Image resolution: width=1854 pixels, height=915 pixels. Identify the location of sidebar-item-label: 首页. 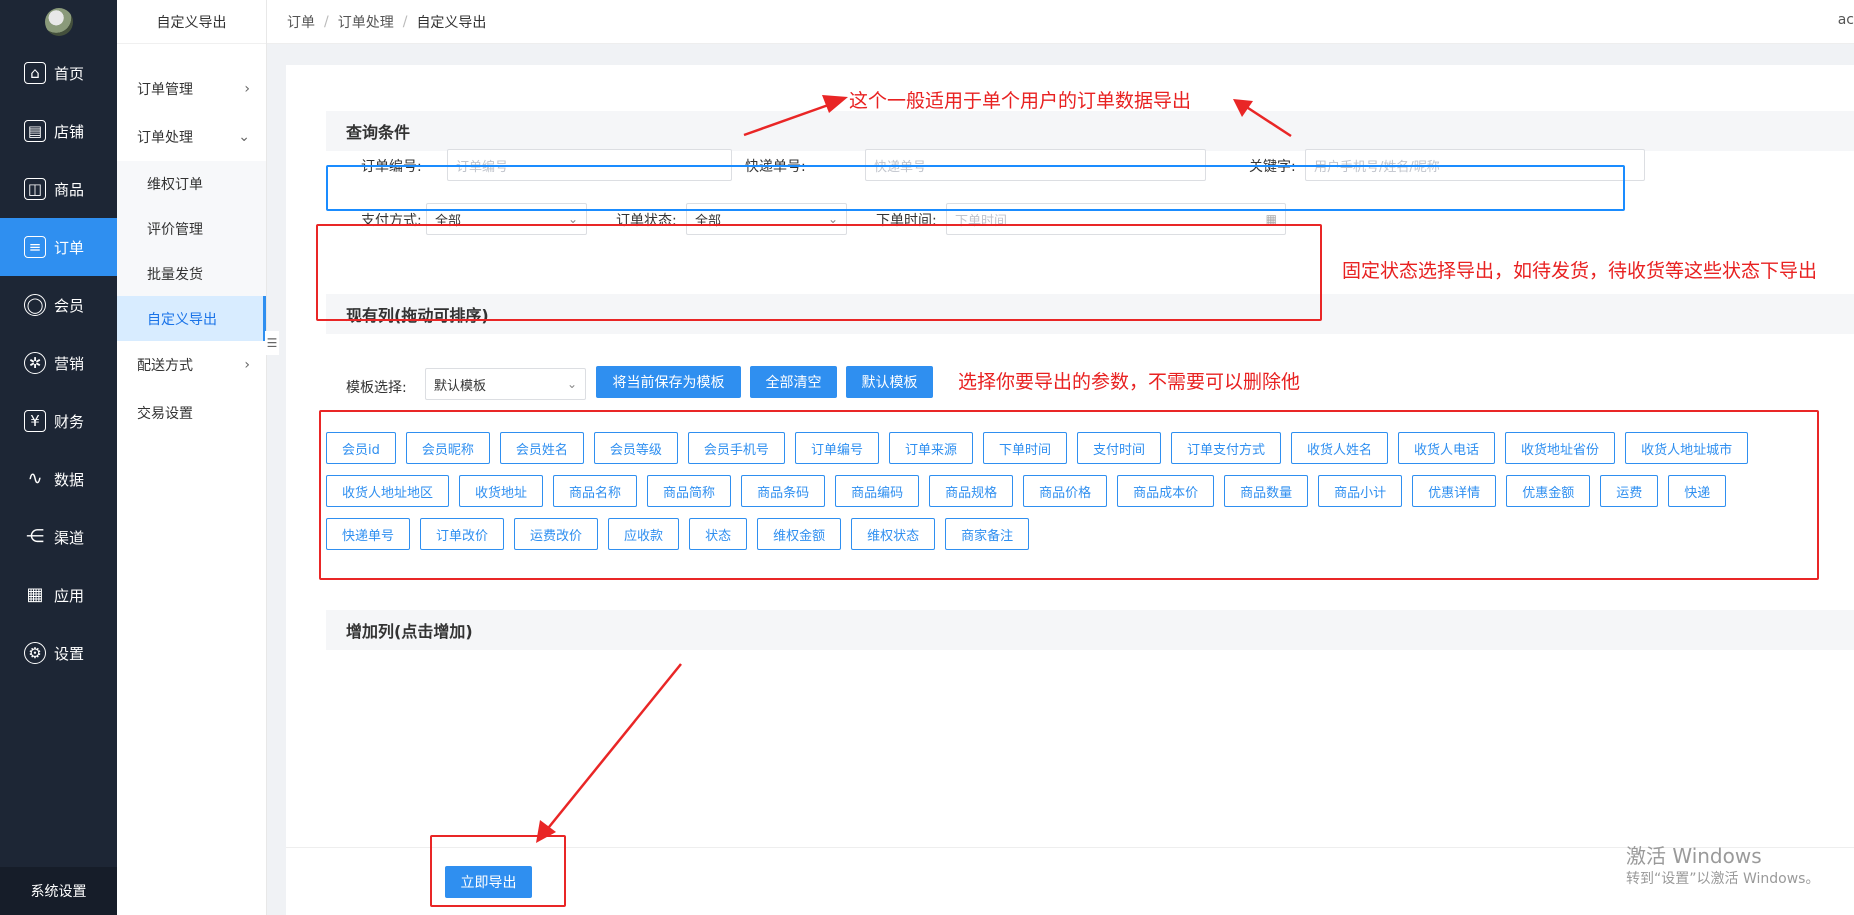
(69, 73).